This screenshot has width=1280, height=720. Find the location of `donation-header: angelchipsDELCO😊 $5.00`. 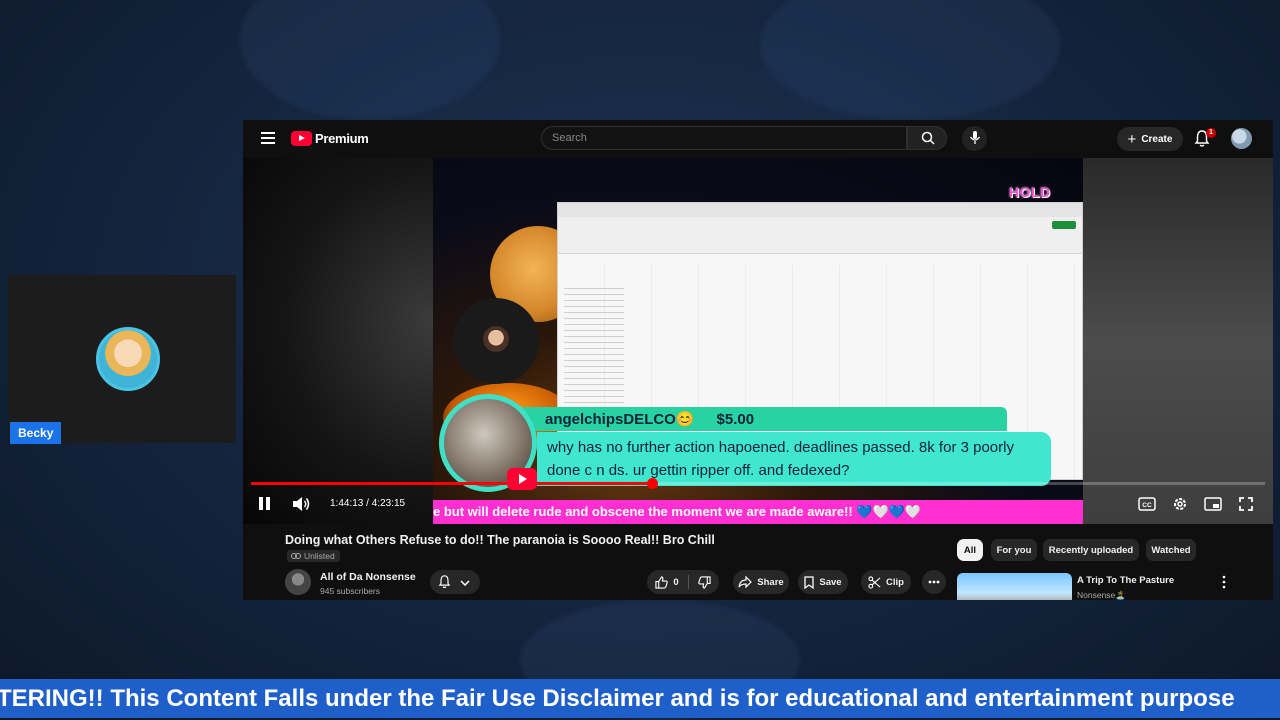

donation-header: angelchipsDELCO😊 $5.00 is located at coordinates (763, 419).